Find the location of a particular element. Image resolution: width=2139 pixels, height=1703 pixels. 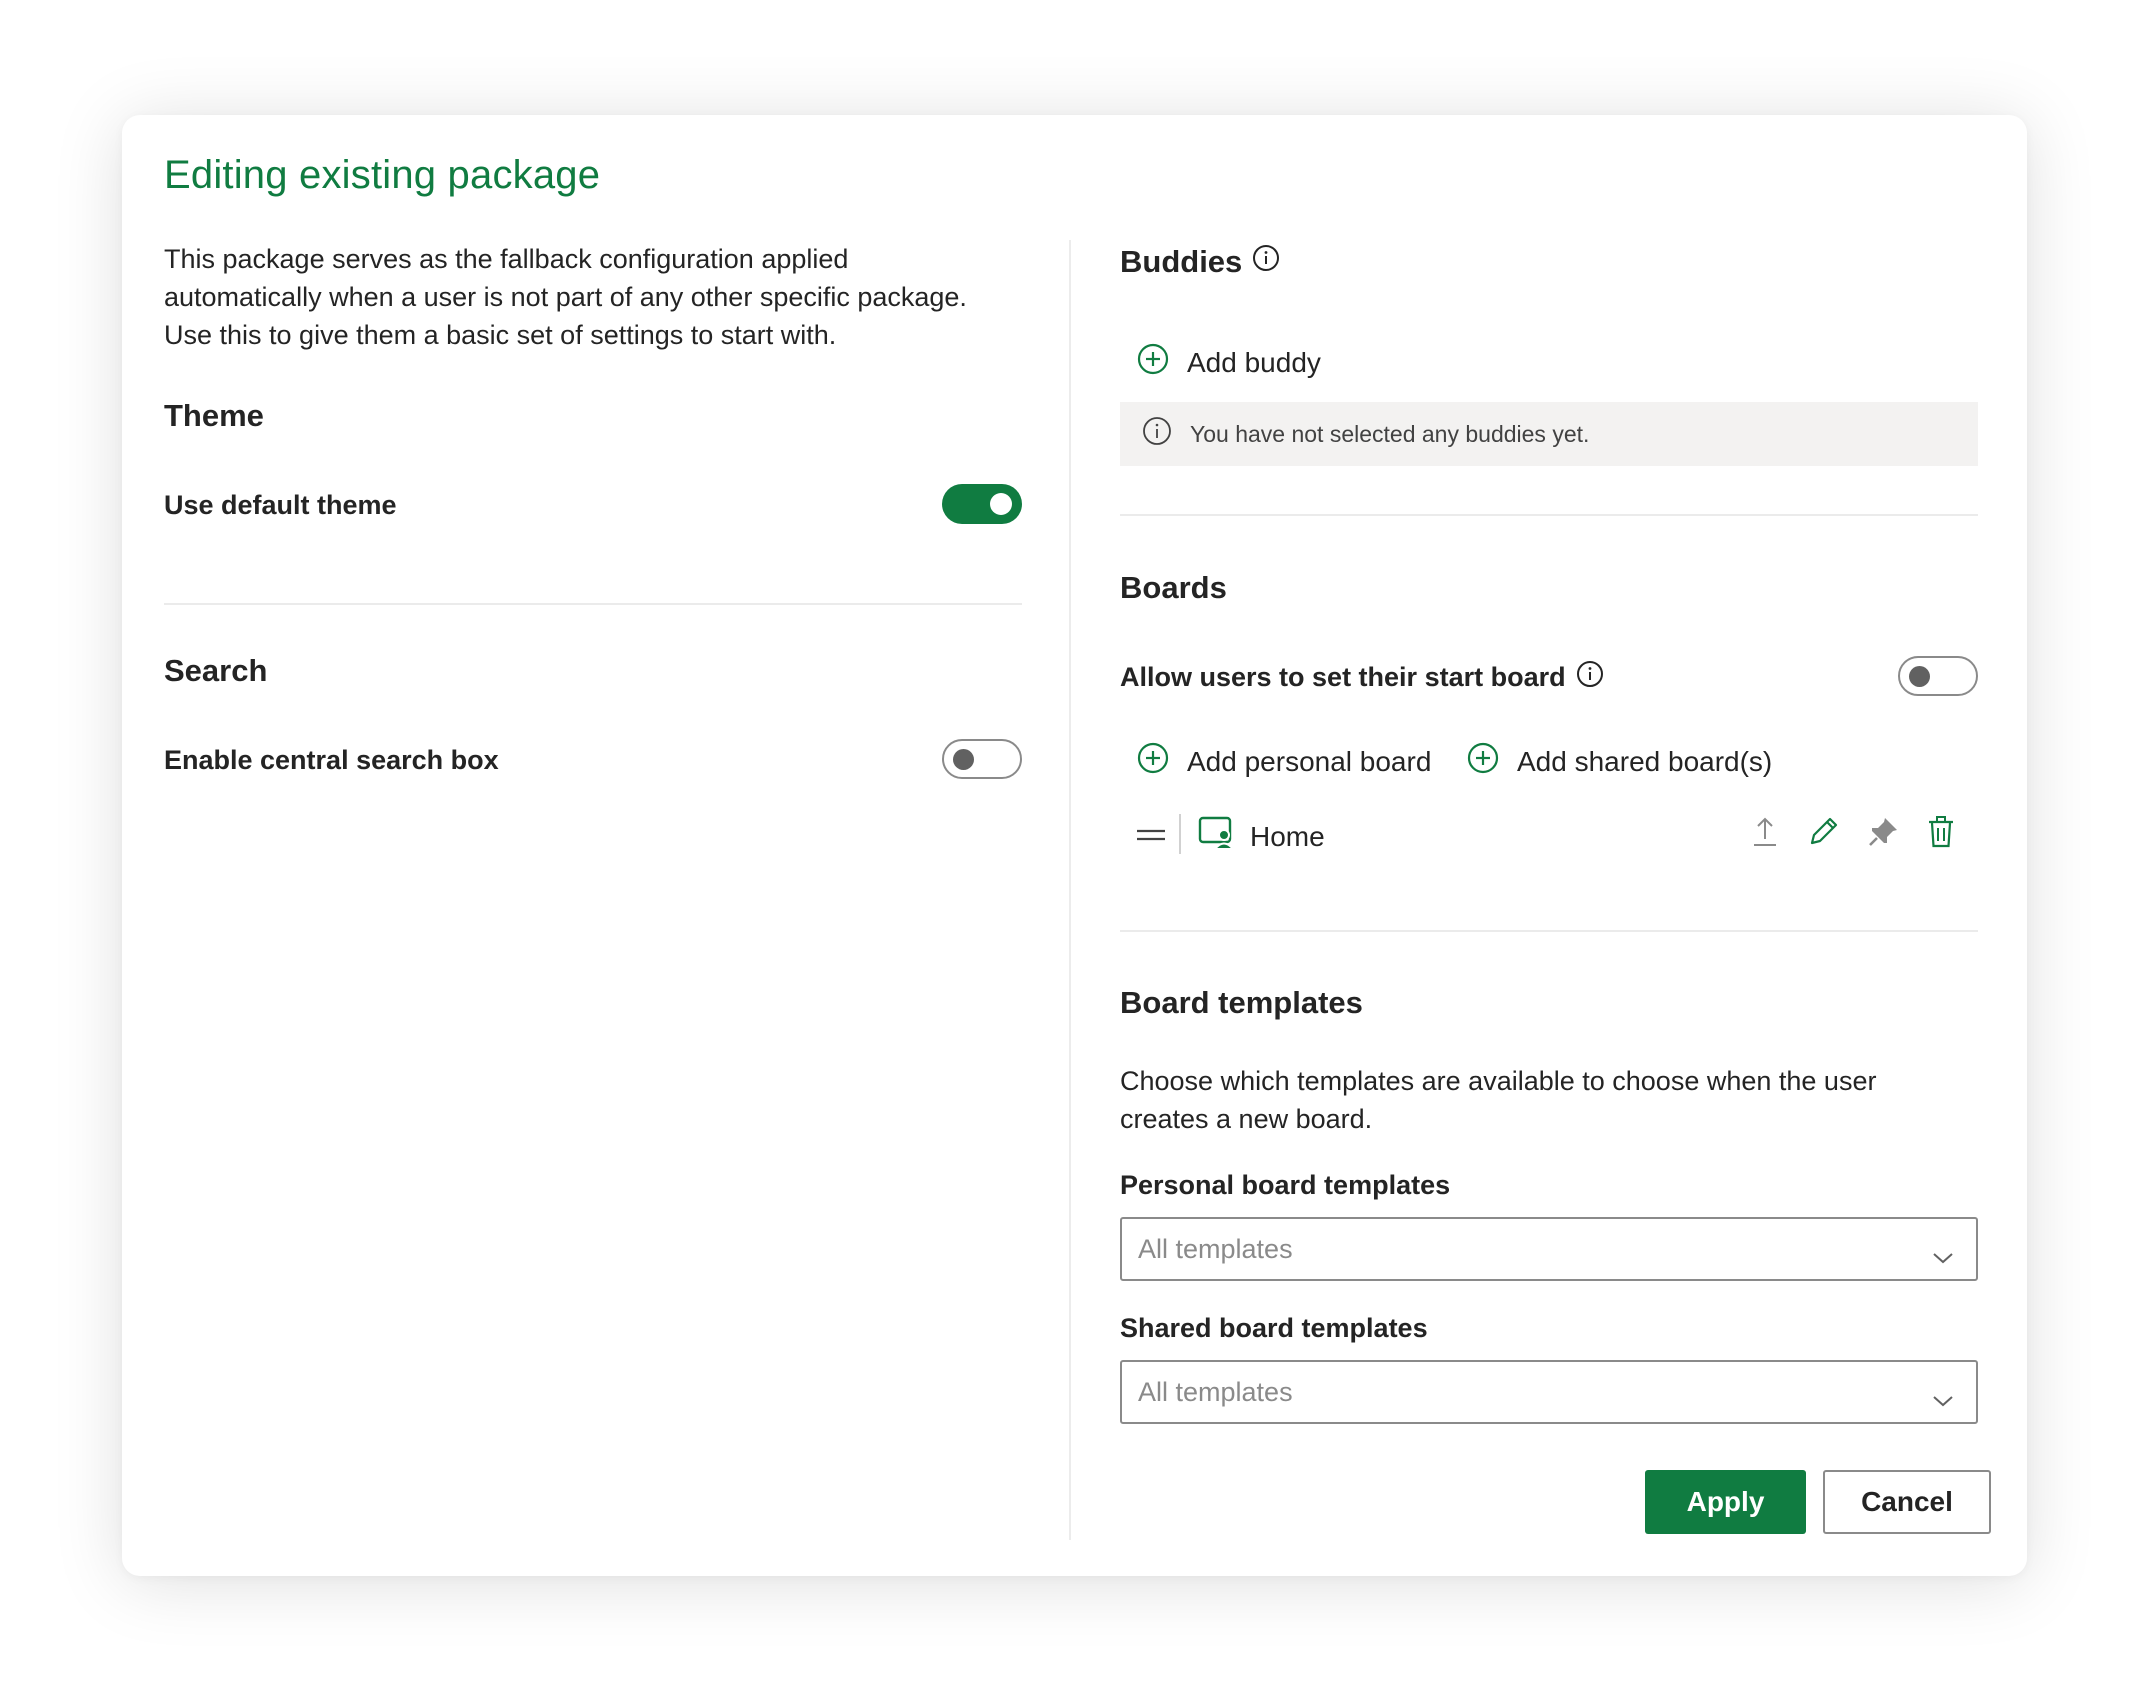

boards-section-title: Boards is located at coordinates (1173, 587).